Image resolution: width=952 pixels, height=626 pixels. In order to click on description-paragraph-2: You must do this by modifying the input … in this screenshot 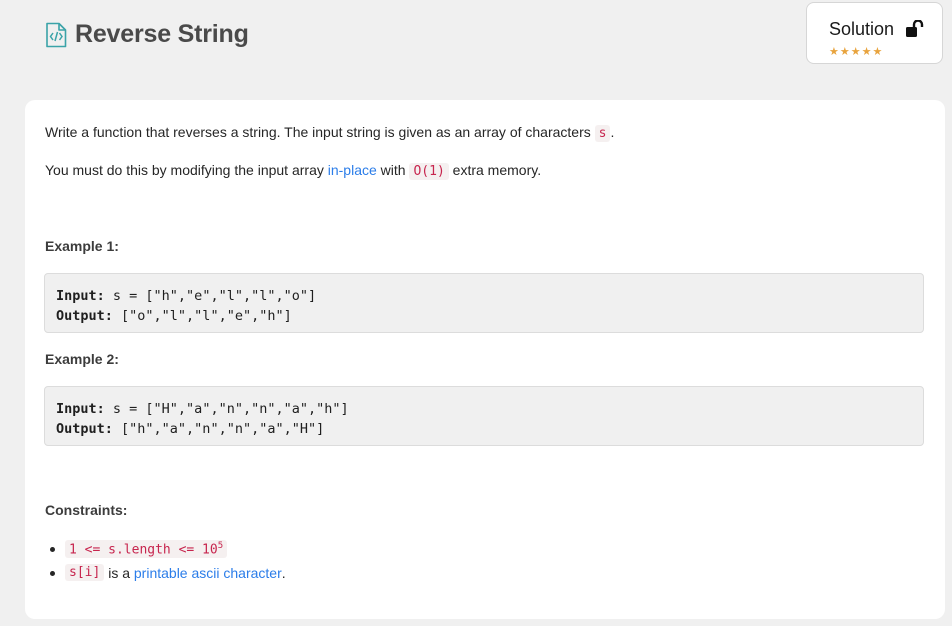, I will do `click(293, 171)`.